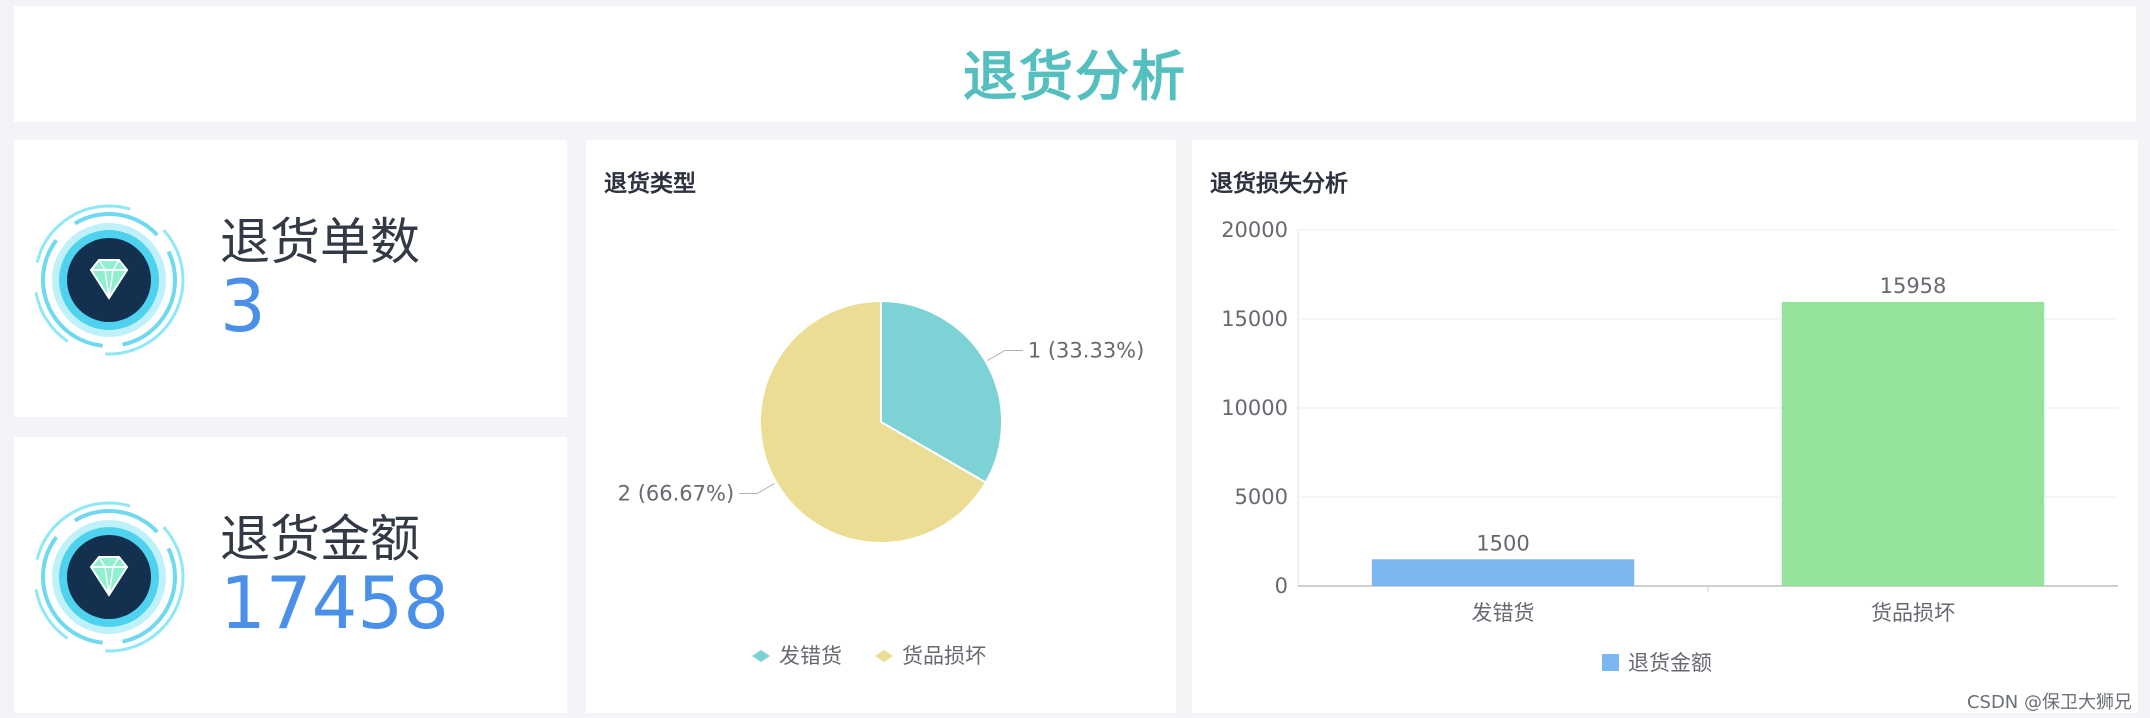 The height and width of the screenshot is (718, 2150). I want to click on pie-chart: 1 (33.33%) 2 (66.67%) 发错货 货品损坏, so click(881, 483).